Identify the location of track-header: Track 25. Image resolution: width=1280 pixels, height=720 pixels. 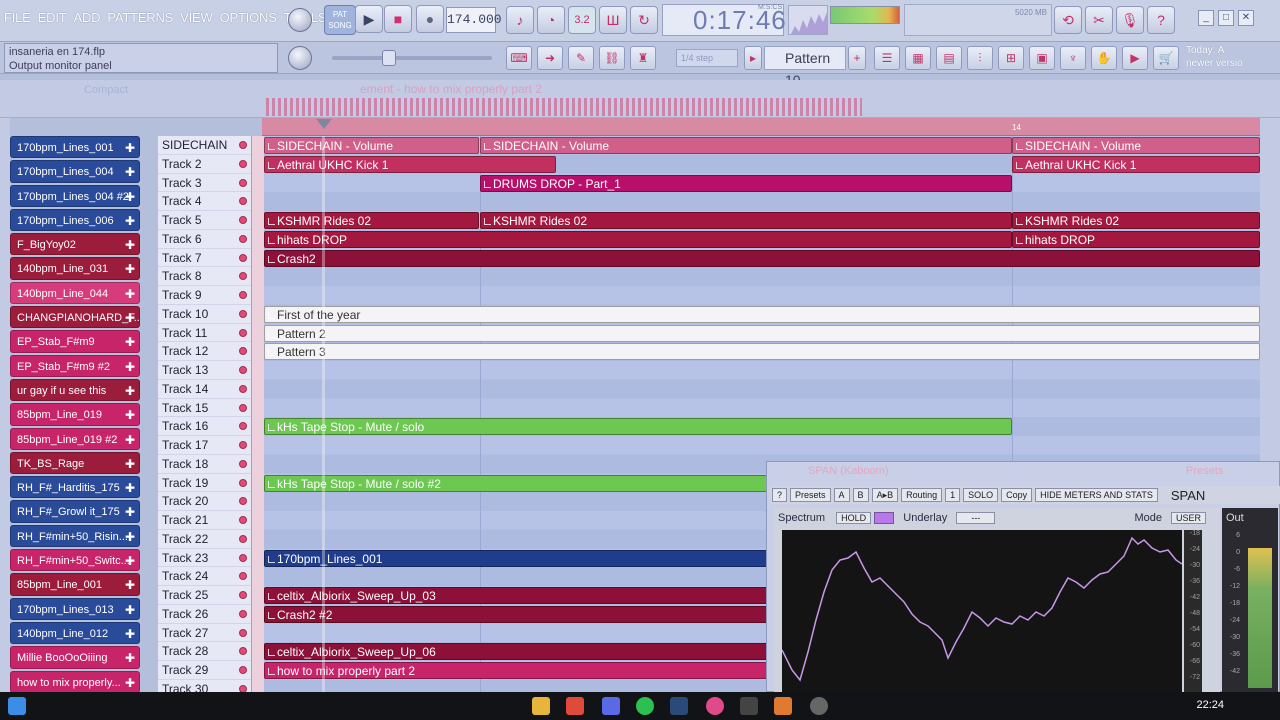
(204, 595).